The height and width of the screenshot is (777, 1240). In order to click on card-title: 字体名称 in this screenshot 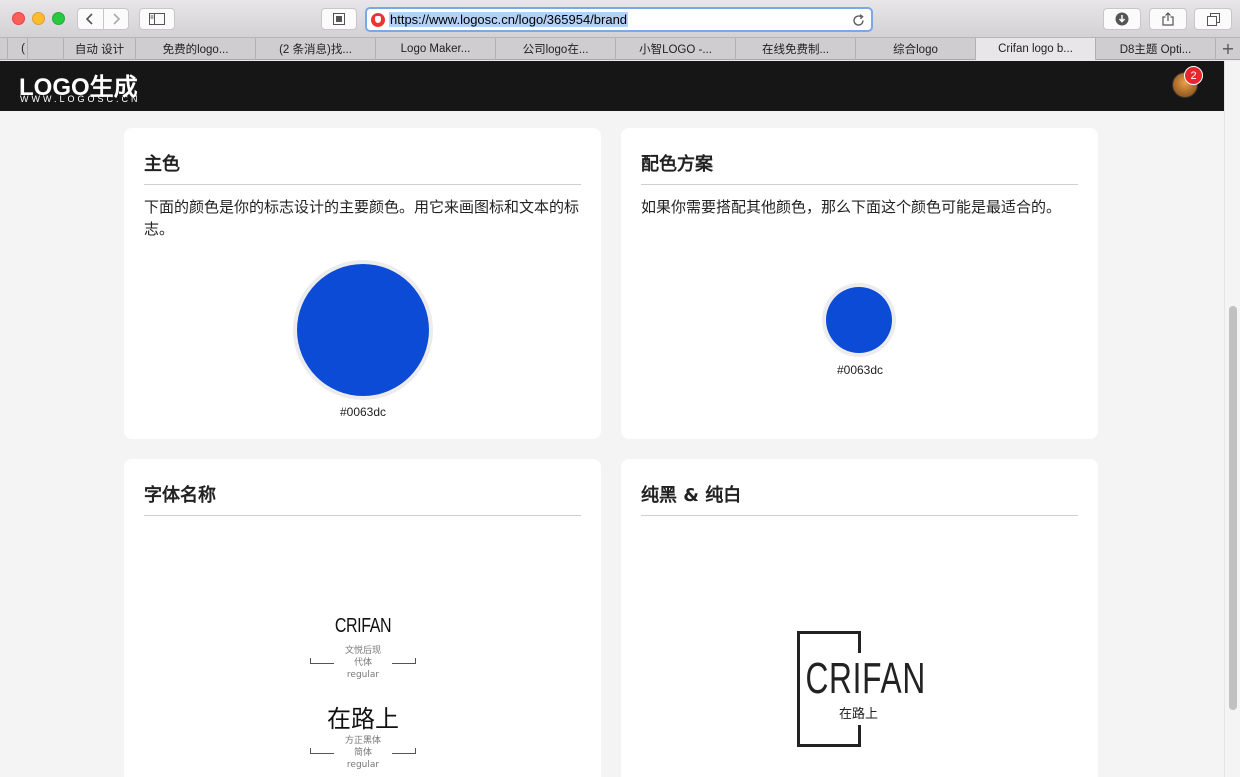, I will do `click(180, 495)`.